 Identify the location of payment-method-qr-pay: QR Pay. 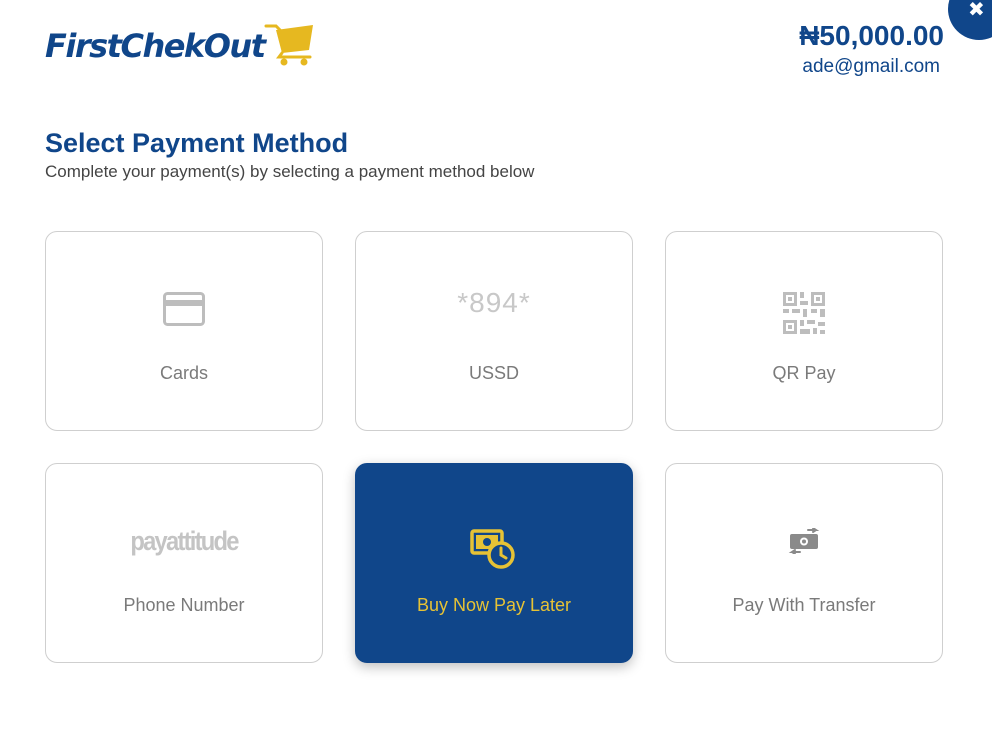
(804, 331).